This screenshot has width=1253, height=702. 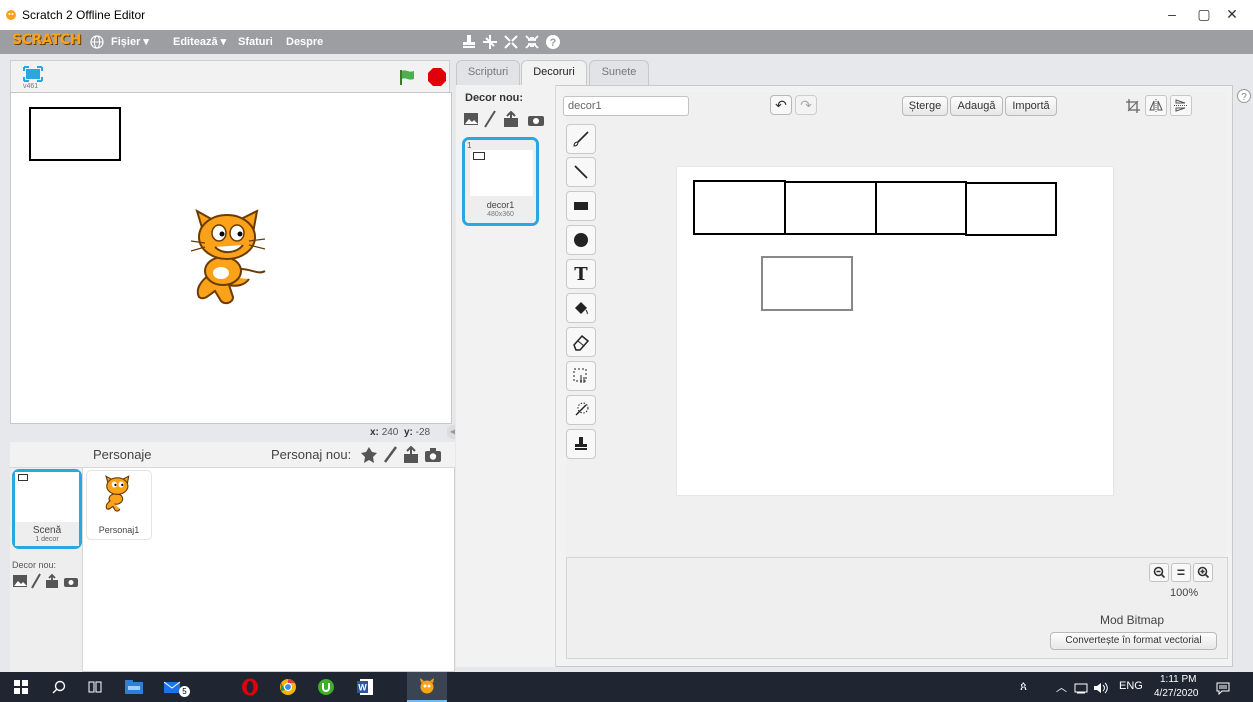 I want to click on fill-tool, so click(x=581, y=308).